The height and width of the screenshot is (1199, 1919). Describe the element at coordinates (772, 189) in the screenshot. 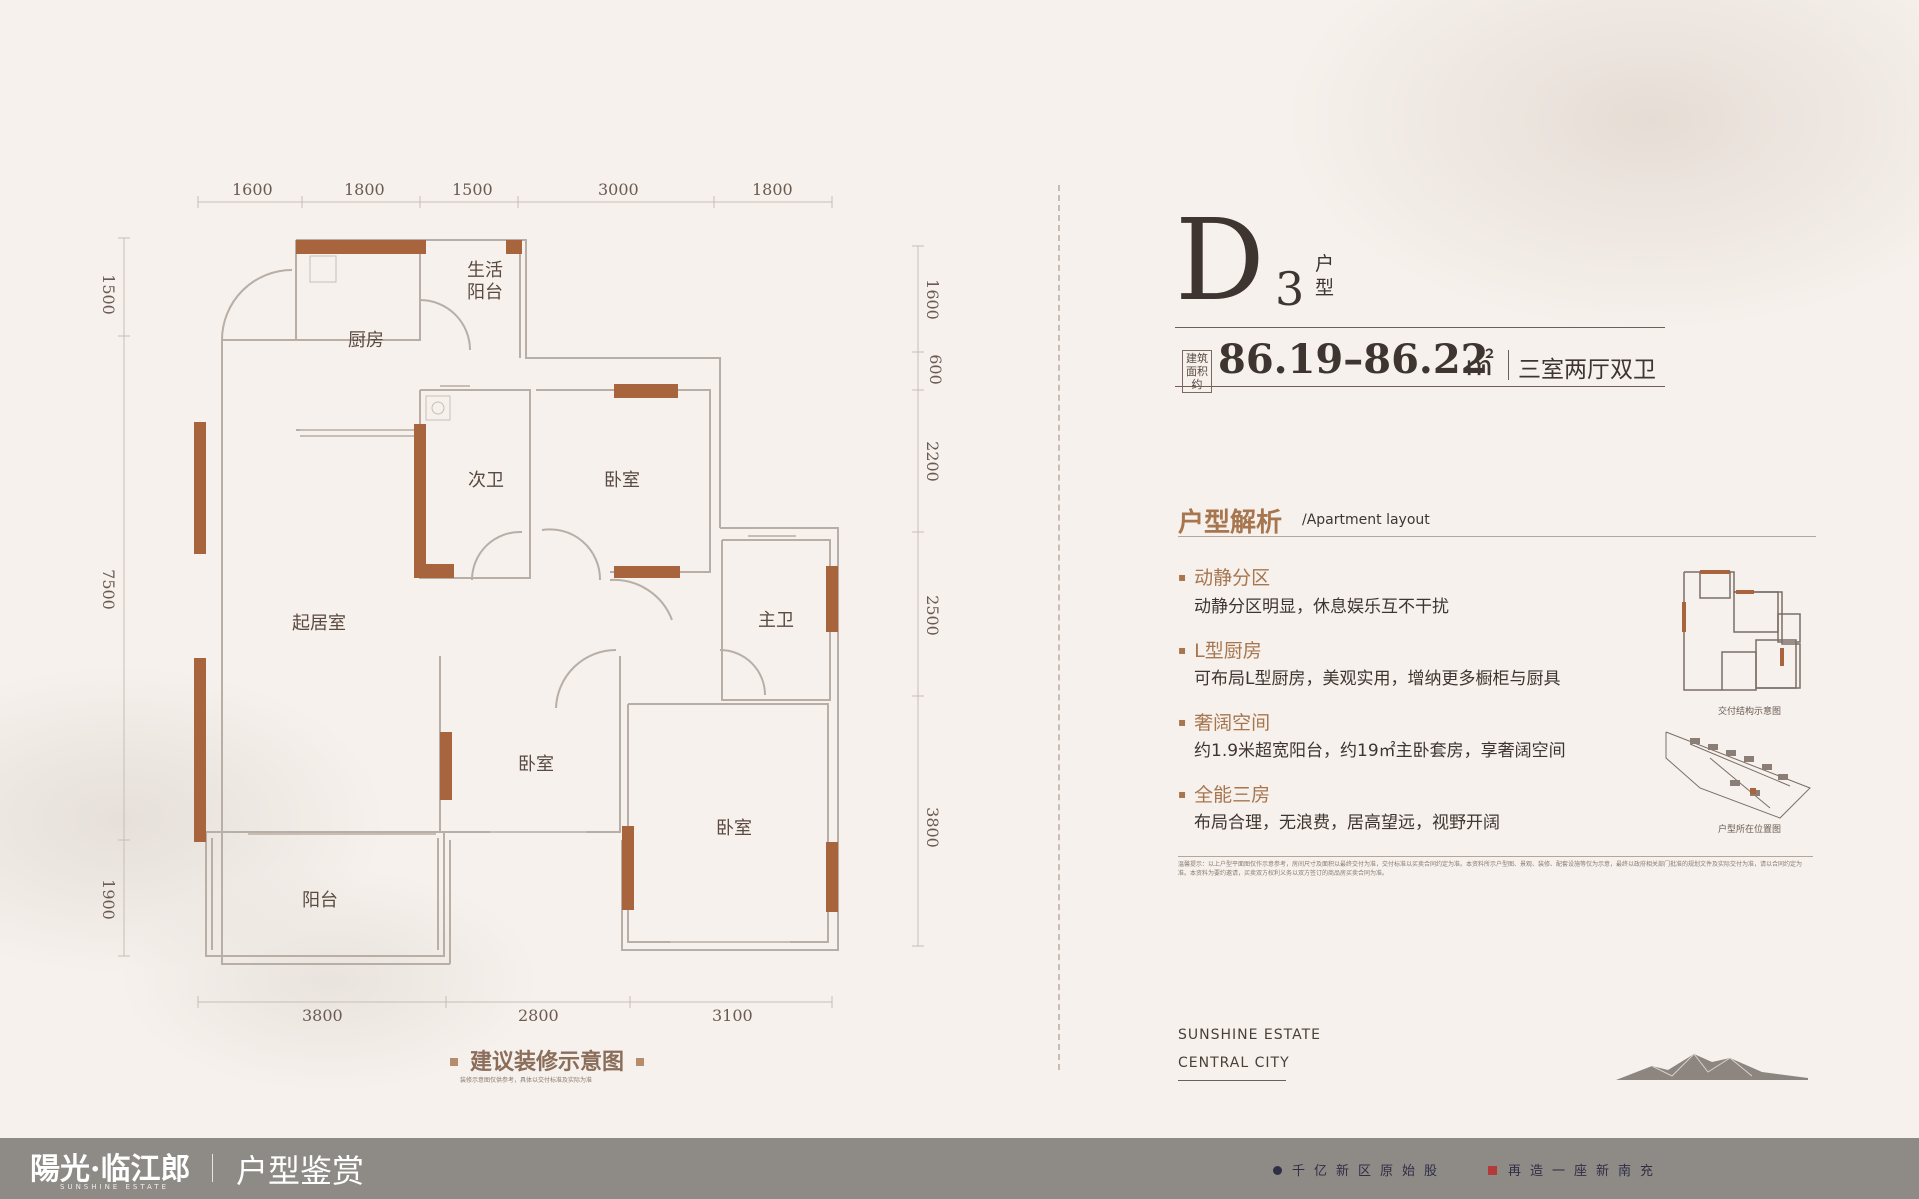

I see `dim-top-5: 1800` at that location.